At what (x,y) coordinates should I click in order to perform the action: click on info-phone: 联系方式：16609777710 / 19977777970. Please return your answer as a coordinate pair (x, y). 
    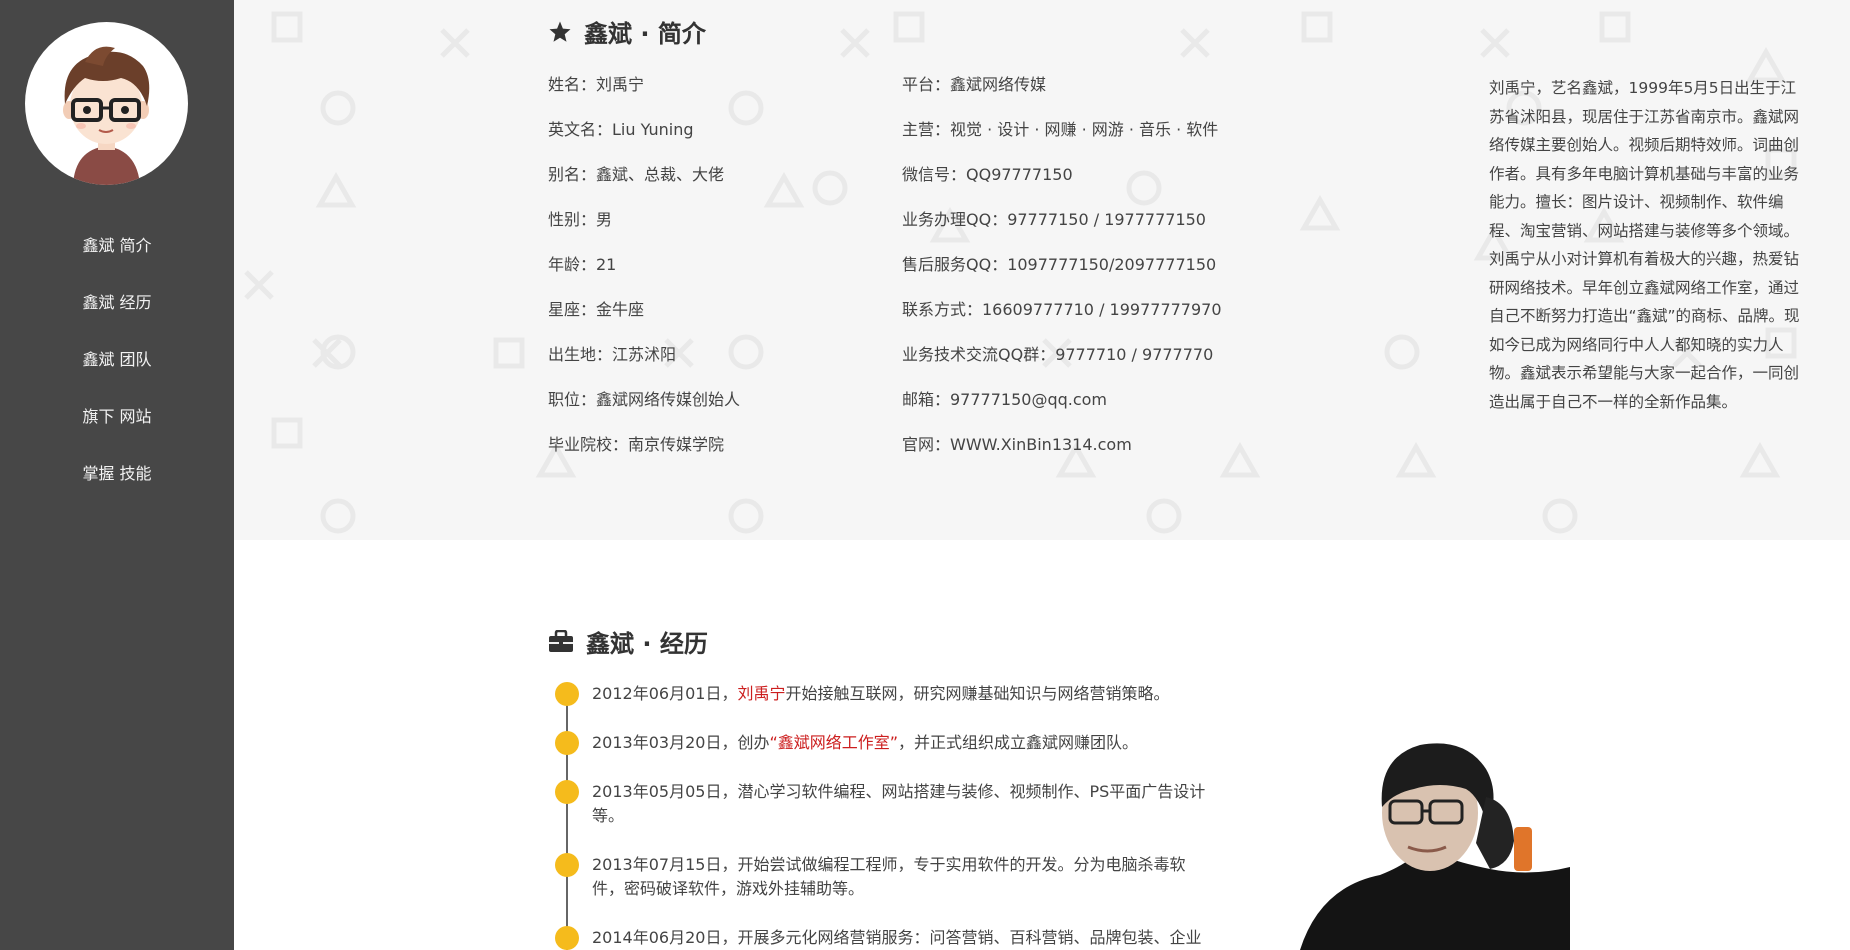
    Looking at the image, I should click on (1062, 309).